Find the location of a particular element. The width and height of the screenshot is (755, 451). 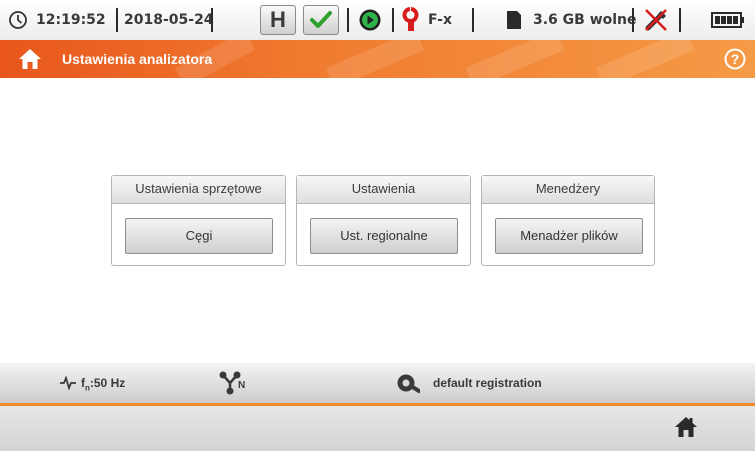

status-time: 12:19:52 is located at coordinates (71, 20).